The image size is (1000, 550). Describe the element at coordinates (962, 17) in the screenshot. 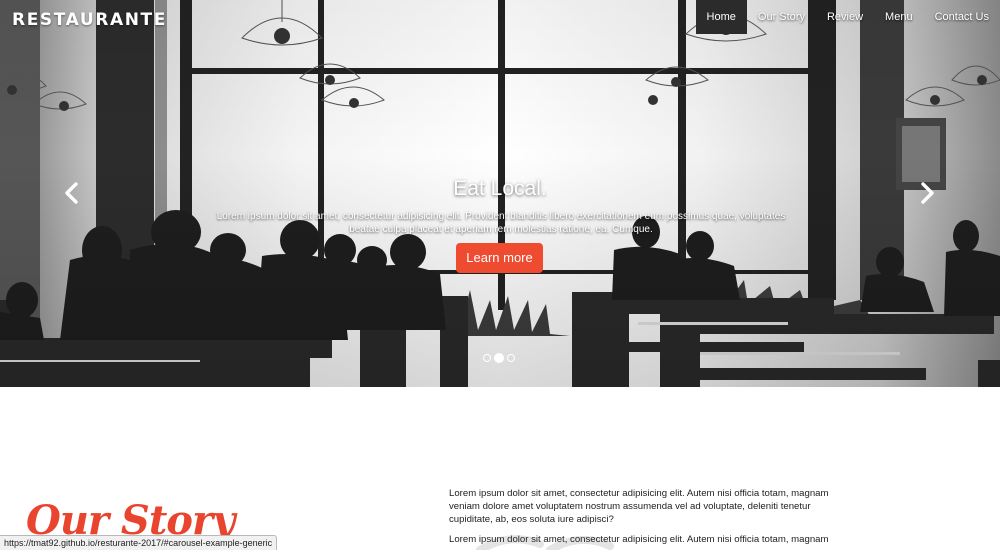

I see `nav-item-contact-us: Contact Us` at that location.